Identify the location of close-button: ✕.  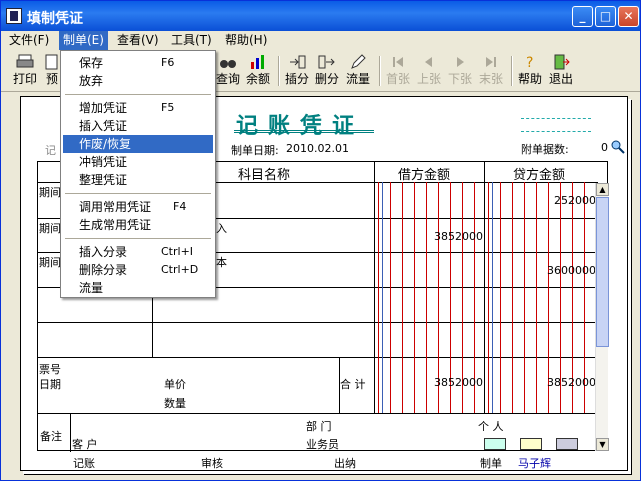
(628, 16).